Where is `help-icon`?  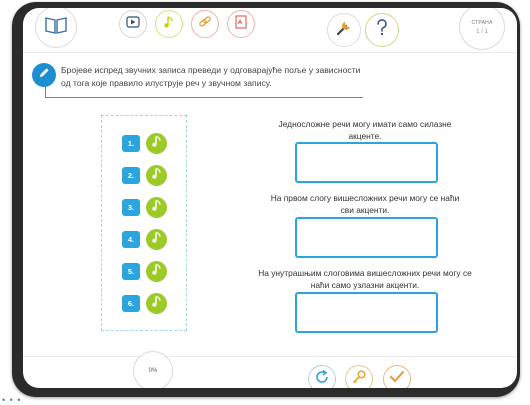
help-icon is located at coordinates (382, 30).